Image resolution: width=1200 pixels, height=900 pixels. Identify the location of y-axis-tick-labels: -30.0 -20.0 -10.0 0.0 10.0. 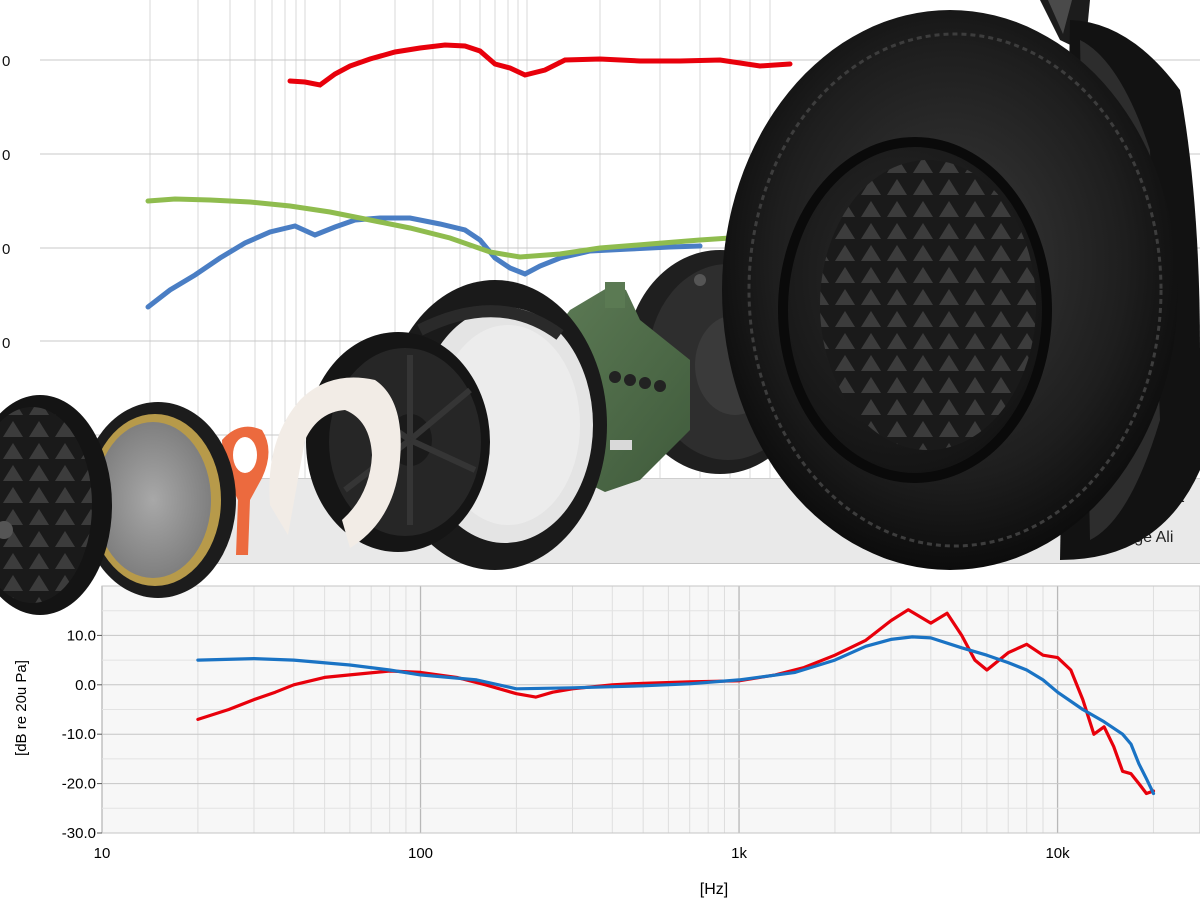
(82, 734).